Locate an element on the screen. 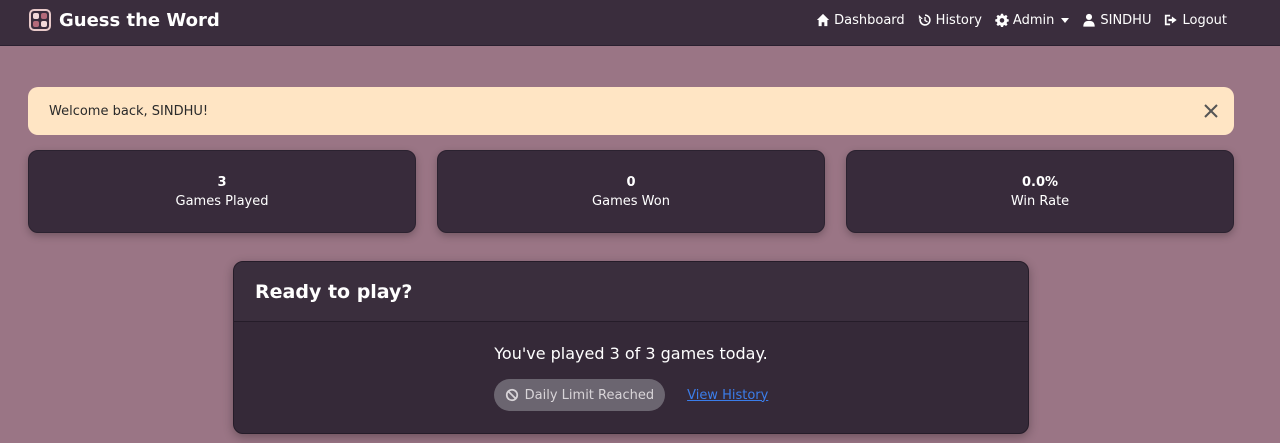 This screenshot has height=443, width=1280. home-icon is located at coordinates (823, 20).